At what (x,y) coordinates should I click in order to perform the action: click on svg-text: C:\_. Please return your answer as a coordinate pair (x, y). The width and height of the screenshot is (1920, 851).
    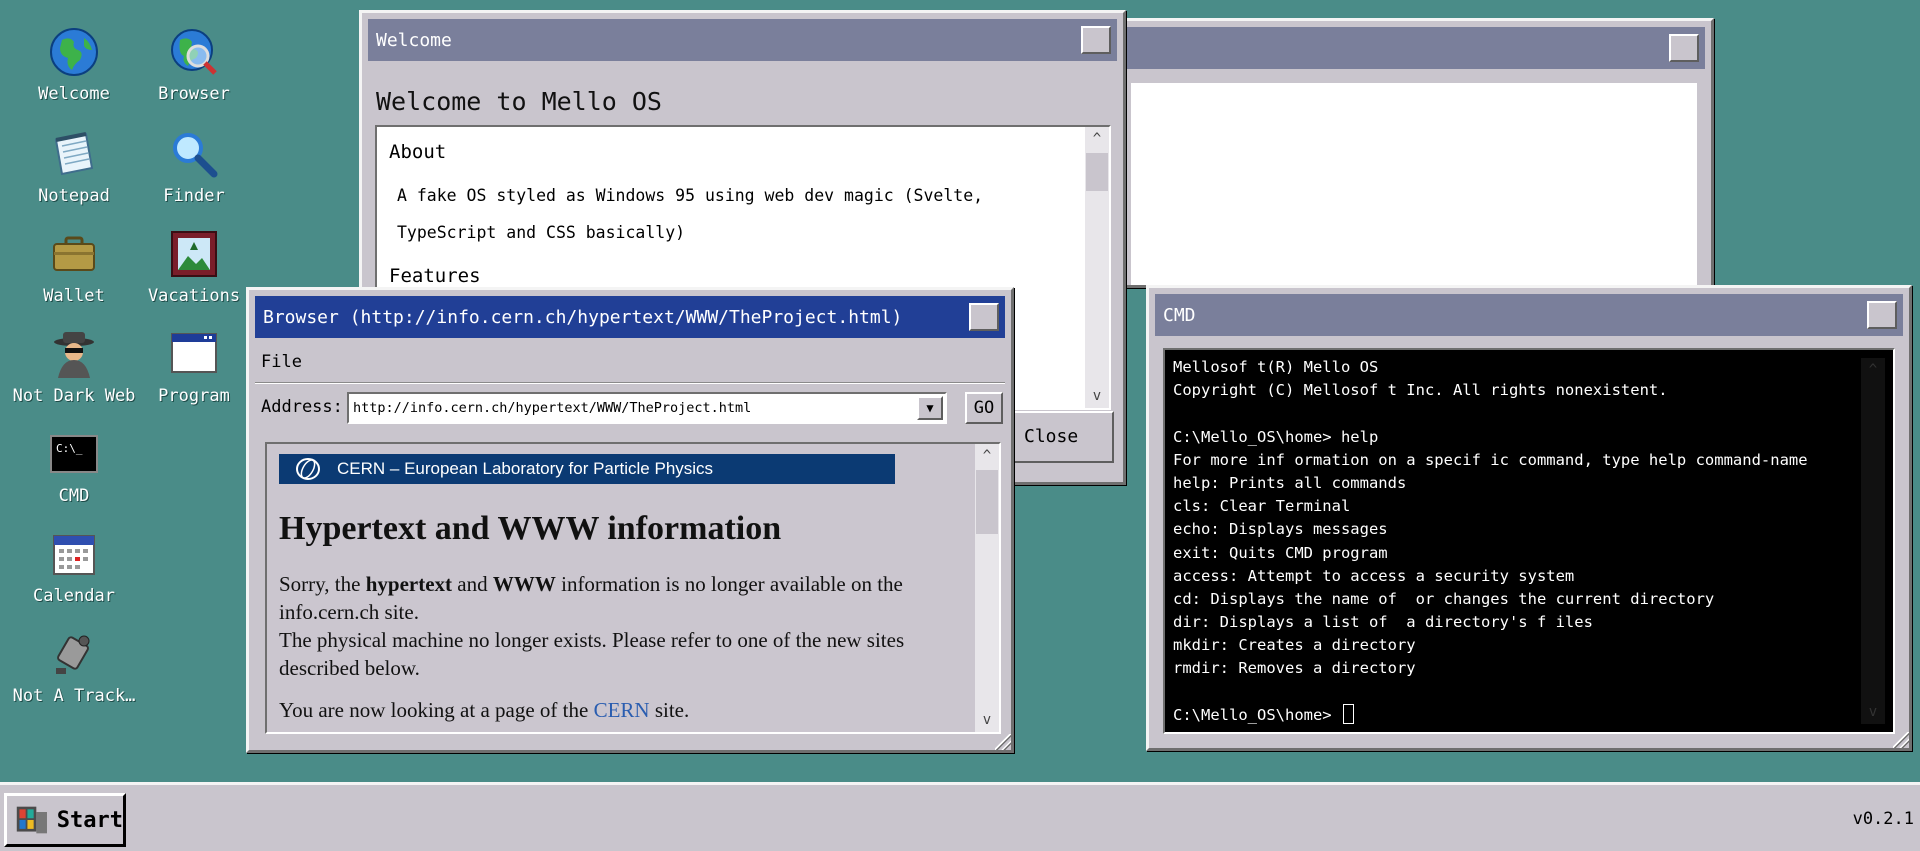
    Looking at the image, I should click on (69, 448).